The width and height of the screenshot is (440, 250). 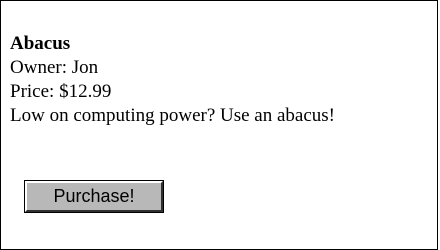 I want to click on product-price: Price: $12.99, so click(x=61, y=91).